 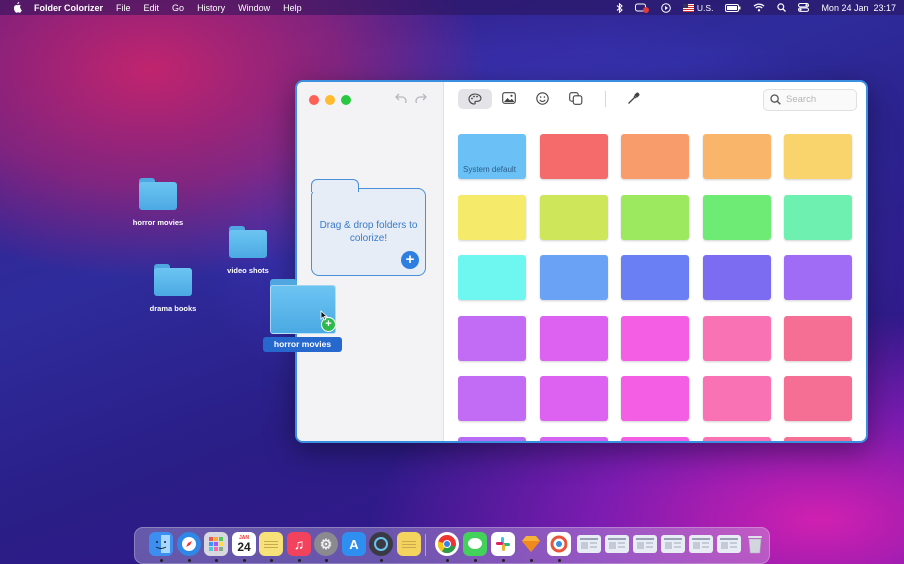 I want to click on menu-history: History, so click(x=211, y=8).